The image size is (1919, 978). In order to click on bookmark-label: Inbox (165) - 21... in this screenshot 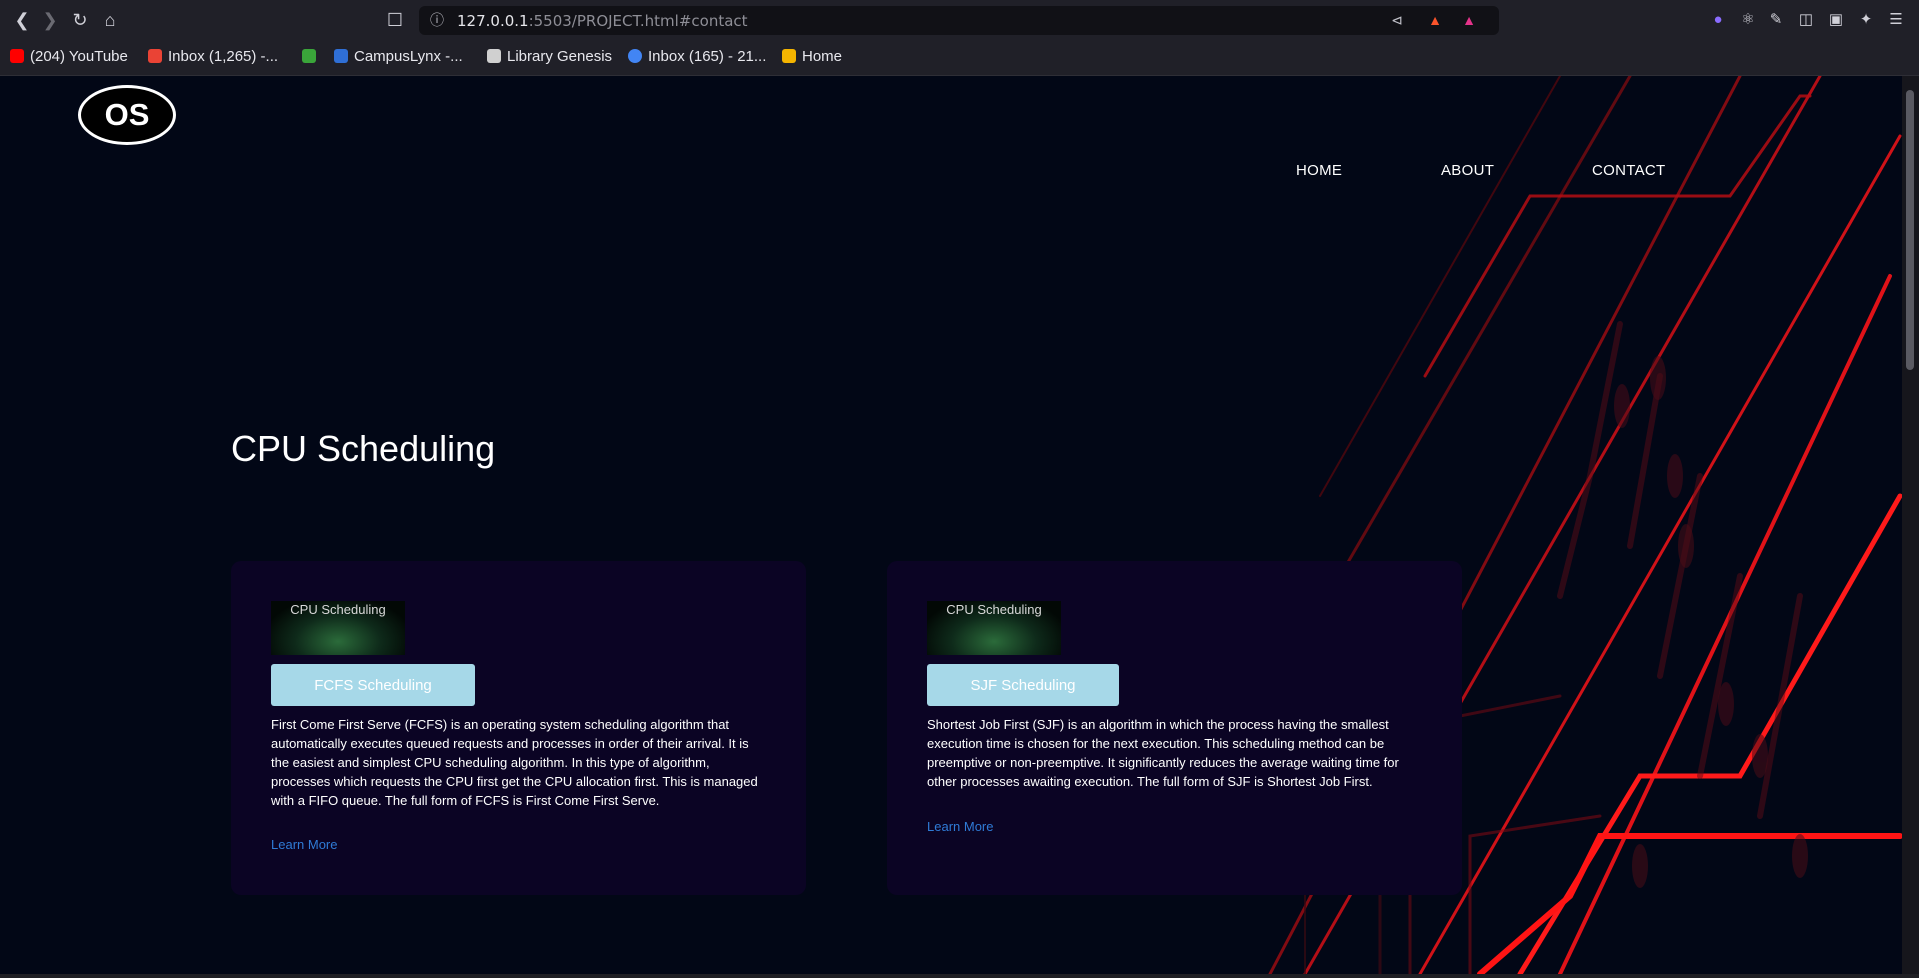, I will do `click(707, 56)`.